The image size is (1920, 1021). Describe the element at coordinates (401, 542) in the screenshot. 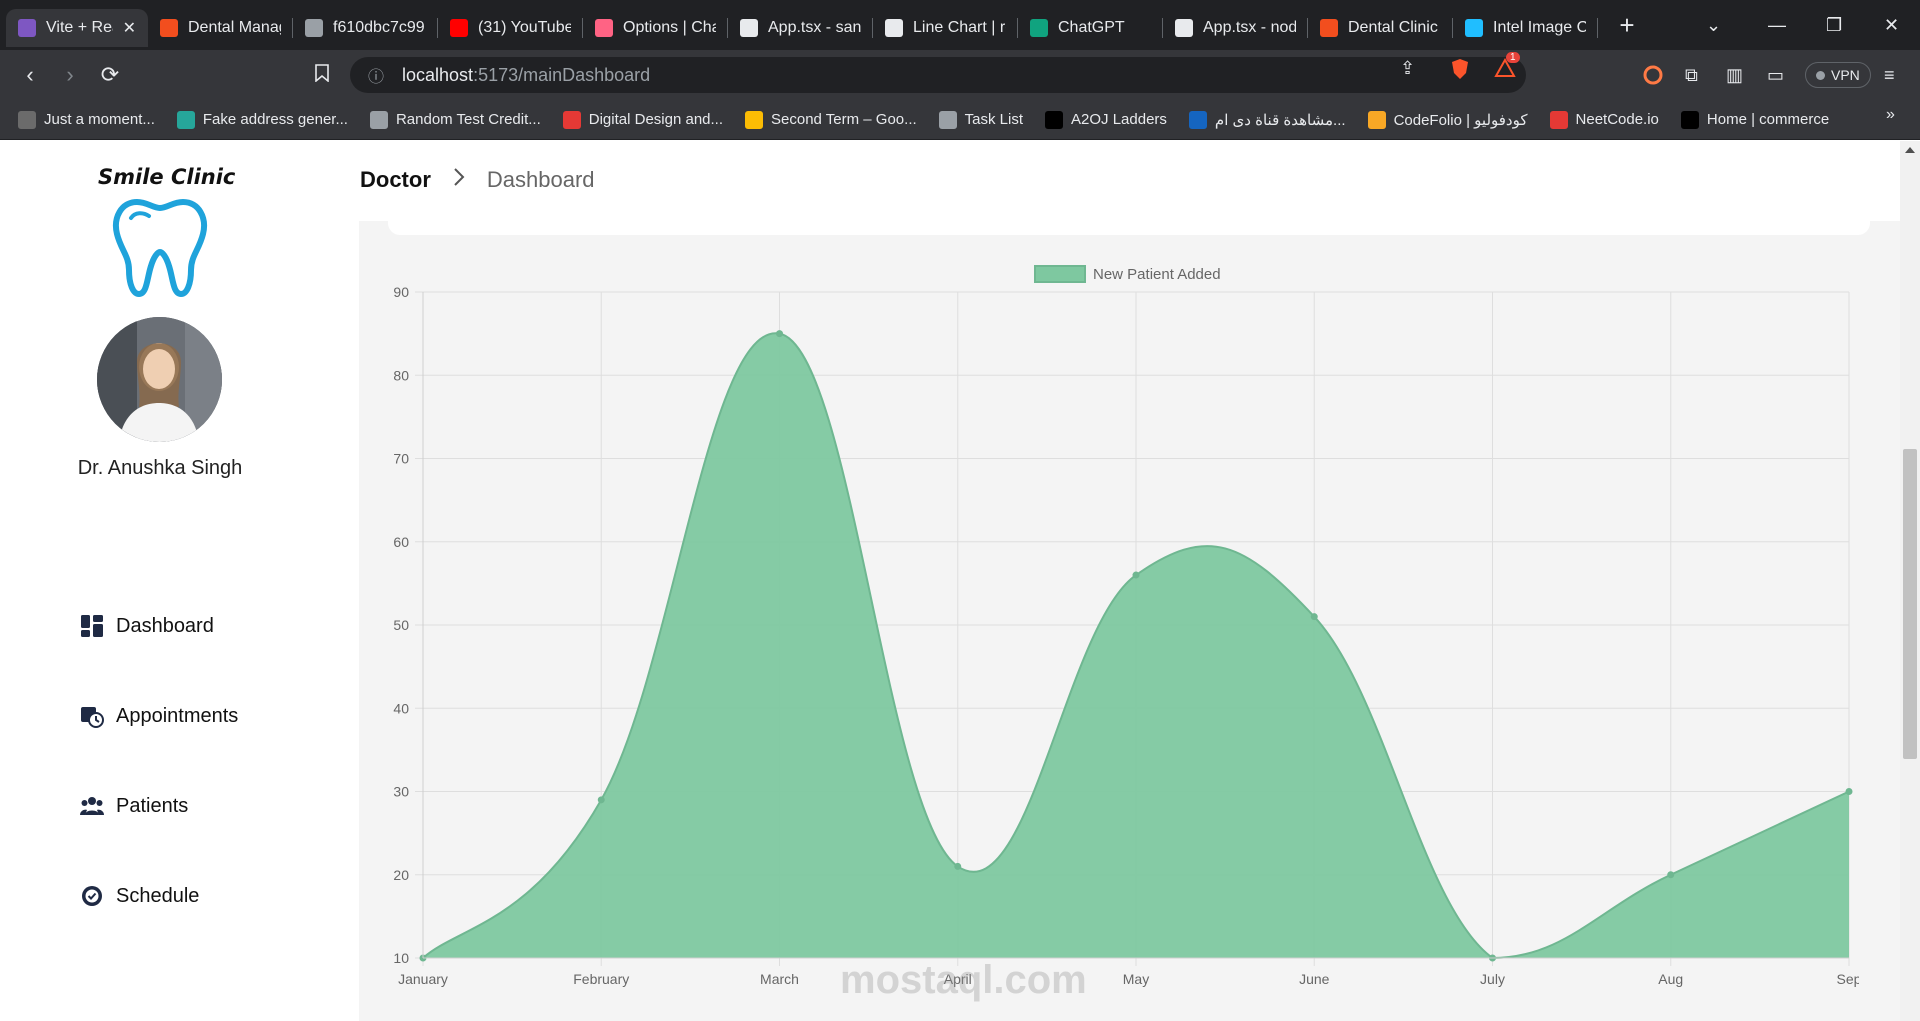

I see `y-tick-label: 60` at that location.